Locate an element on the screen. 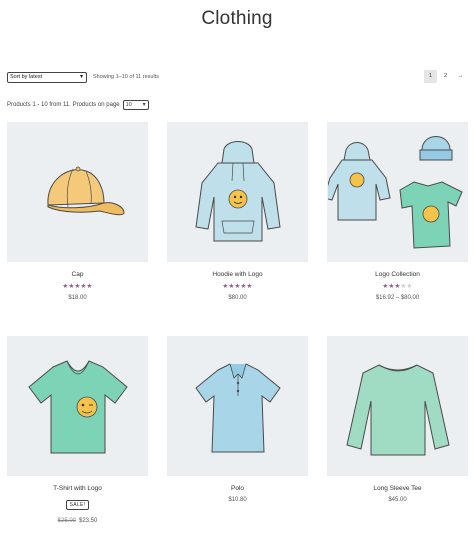 The image size is (474, 540). page-2-link: 2 is located at coordinates (445, 76).